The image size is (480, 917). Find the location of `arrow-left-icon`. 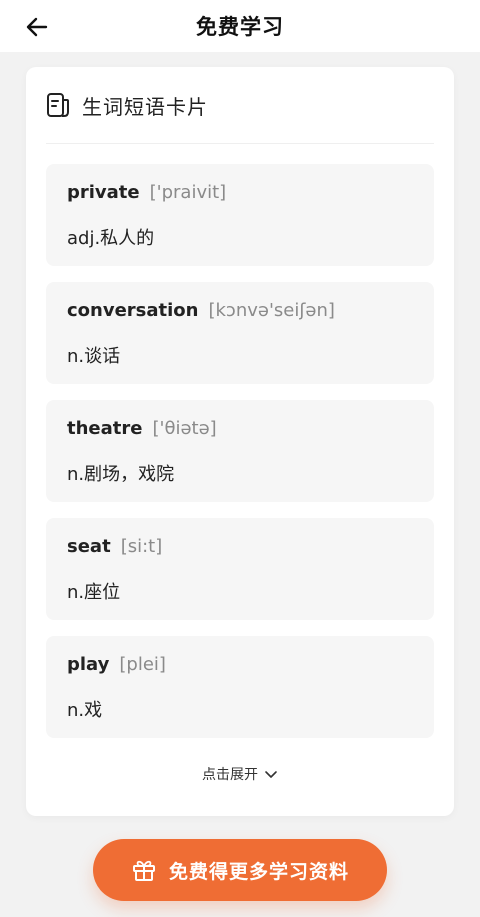

arrow-left-icon is located at coordinates (37, 27).